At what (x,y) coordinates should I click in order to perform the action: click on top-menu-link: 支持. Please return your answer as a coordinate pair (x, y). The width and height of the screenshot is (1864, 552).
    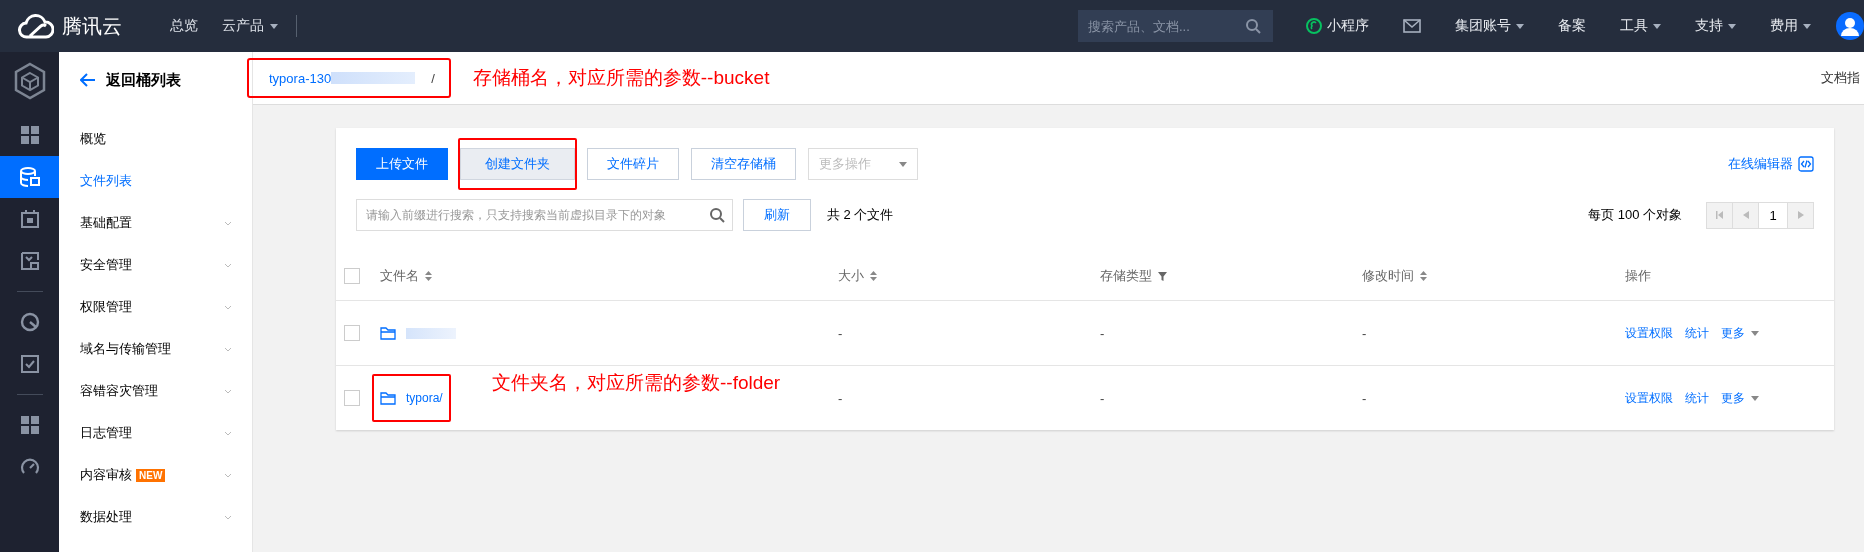
    Looking at the image, I should click on (1715, 26).